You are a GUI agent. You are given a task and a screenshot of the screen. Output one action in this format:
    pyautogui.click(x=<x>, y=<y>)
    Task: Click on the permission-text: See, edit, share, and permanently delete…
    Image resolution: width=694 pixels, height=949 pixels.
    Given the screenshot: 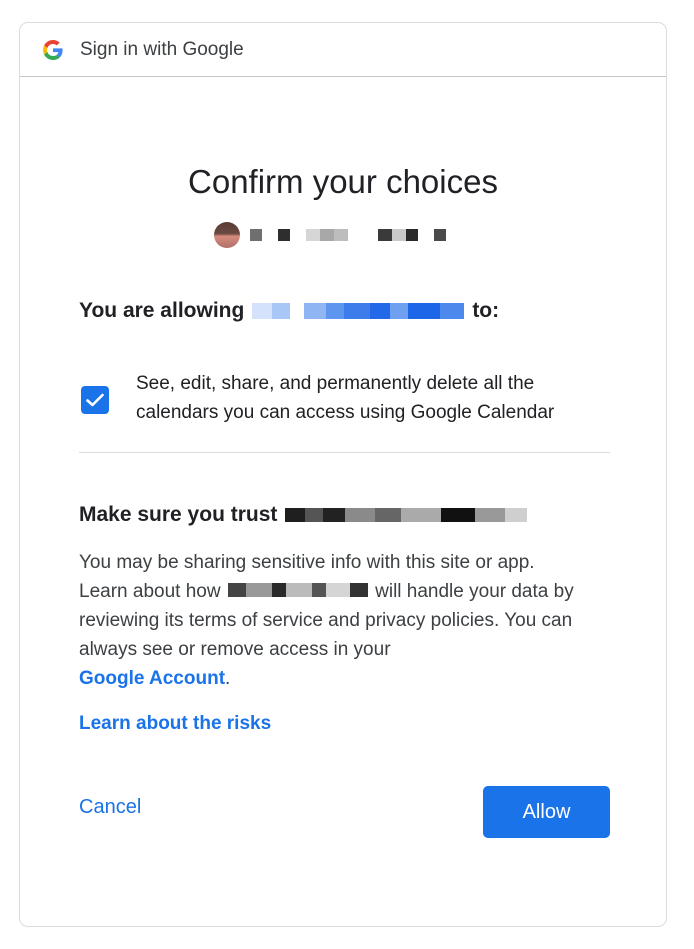 What is the action you would take?
    pyautogui.click(x=345, y=398)
    